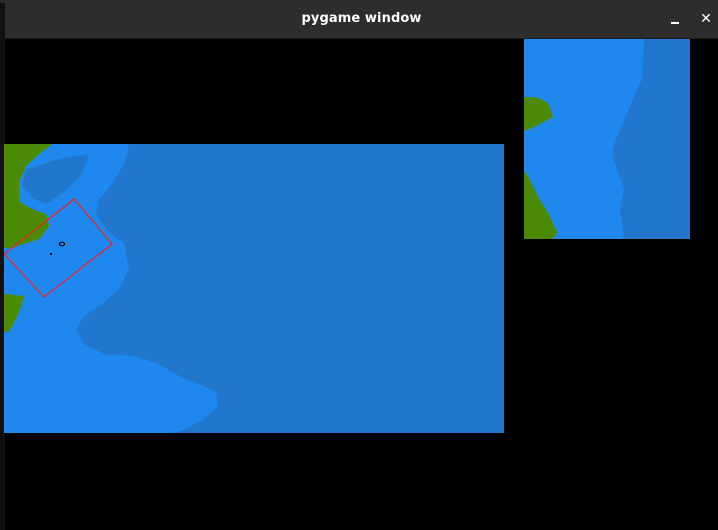 The image size is (718, 530). I want to click on minimize-button, so click(675, 19).